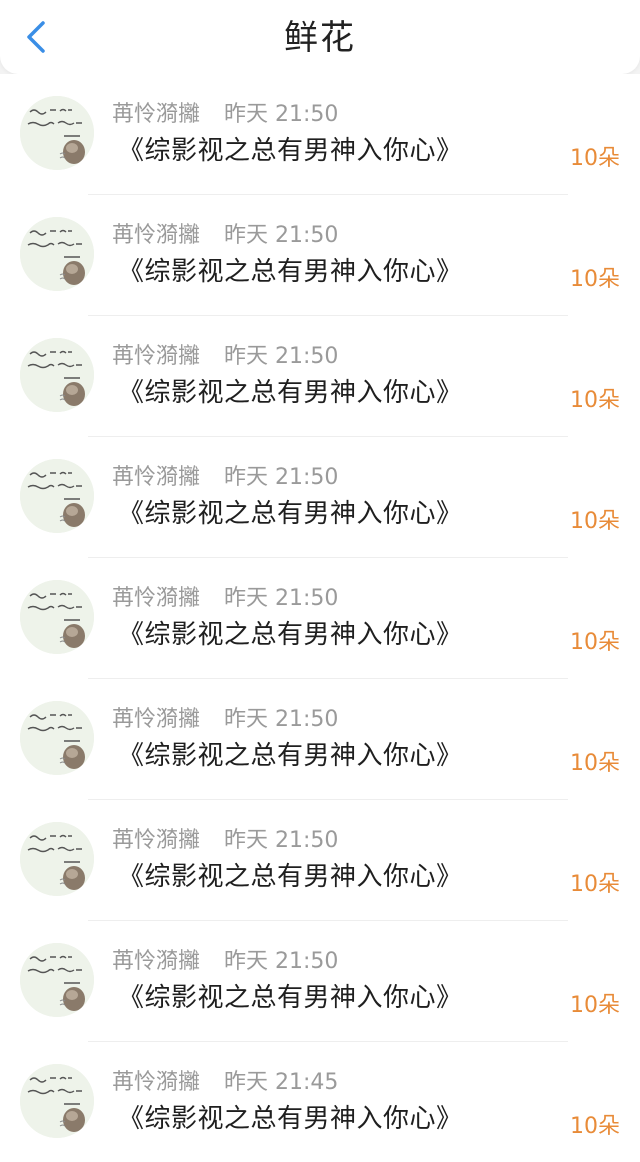  What do you see at coordinates (281, 1082) in the screenshot?
I see `timestamp: 昨天 21:45` at bounding box center [281, 1082].